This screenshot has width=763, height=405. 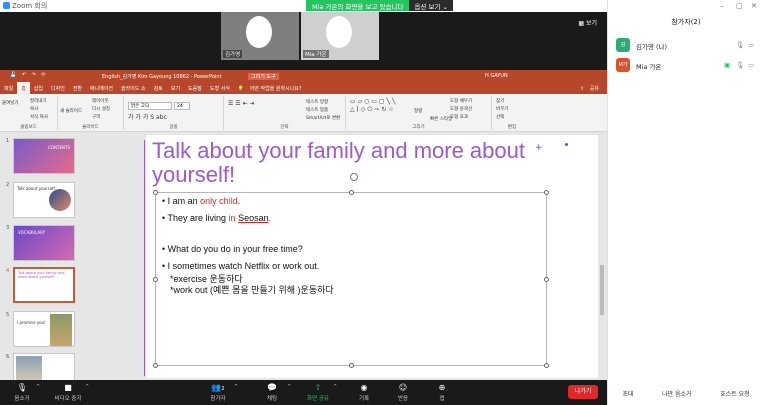 I want to click on record-button: ◉ 기록, so click(x=364, y=392).